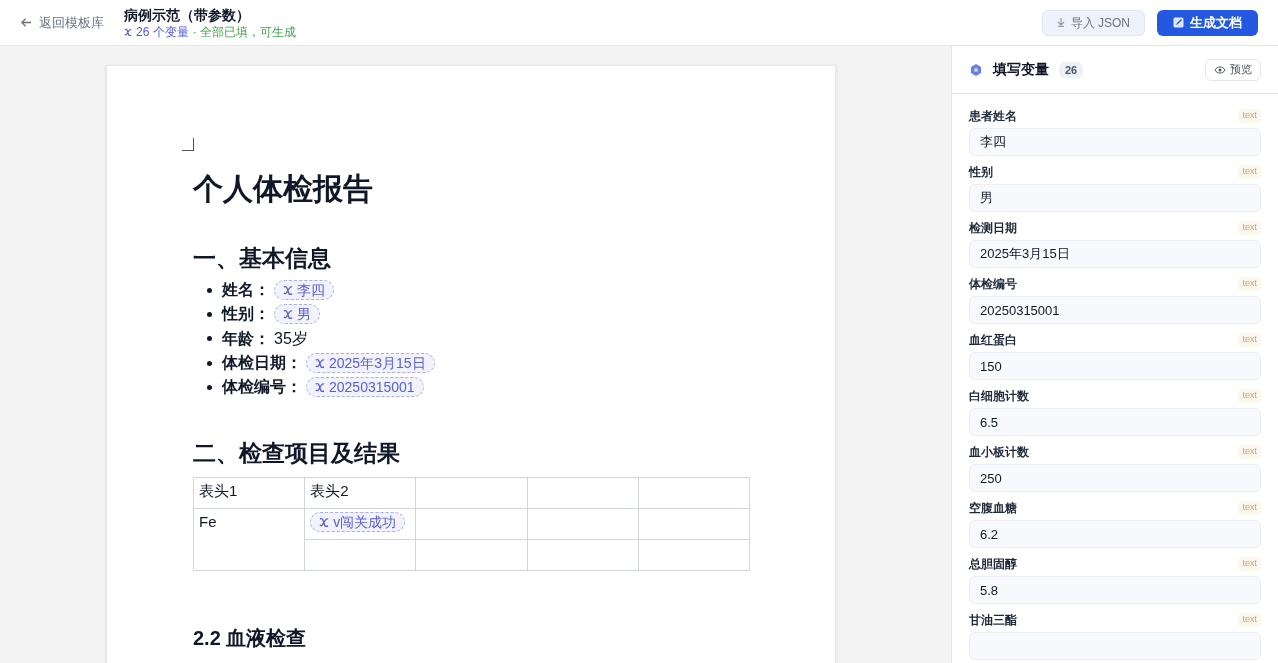  Describe the element at coordinates (358, 522) in the screenshot. I see `variable-chip: v闯关成功` at that location.